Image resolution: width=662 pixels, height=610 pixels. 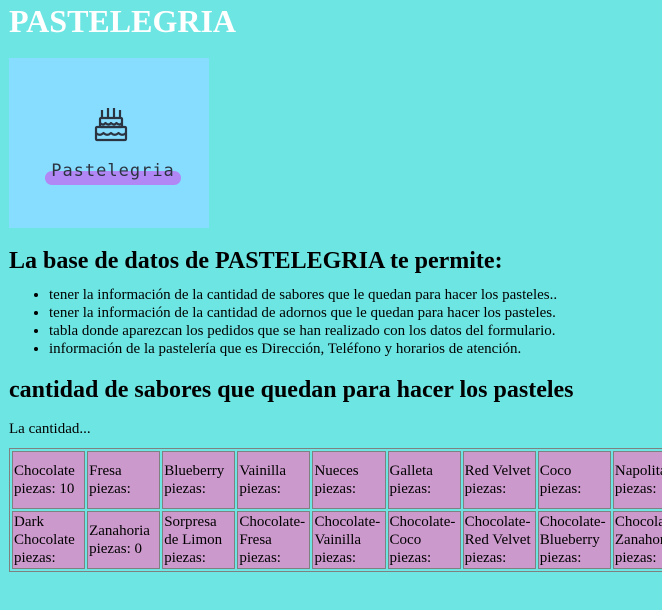 I want to click on flavor-cell: Chocolate-Blueberry piezas:, so click(x=574, y=540).